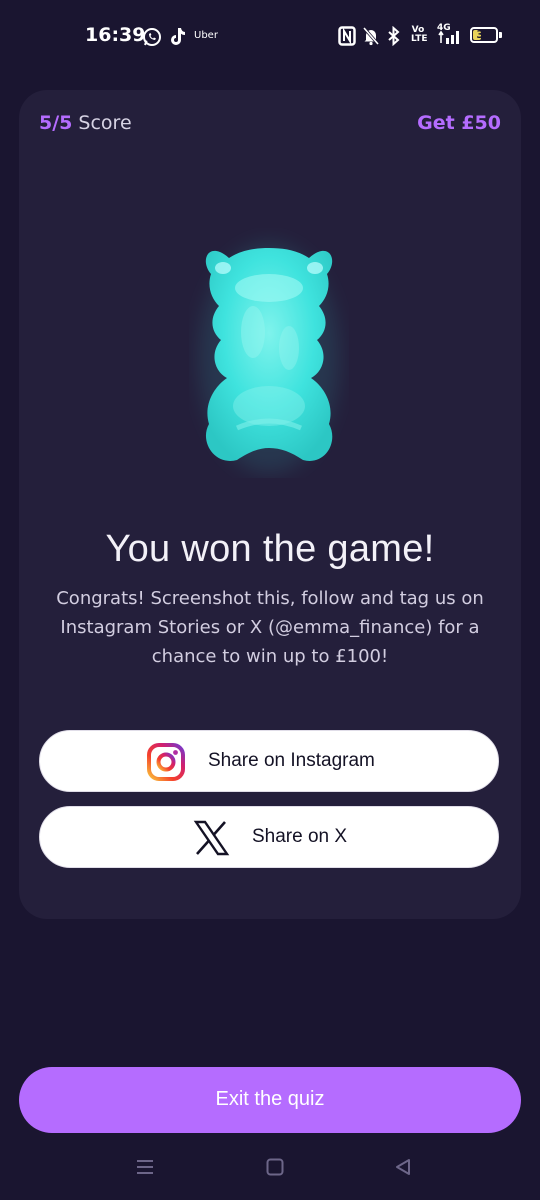 The width and height of the screenshot is (540, 1200). I want to click on instagram-icon, so click(166, 762).